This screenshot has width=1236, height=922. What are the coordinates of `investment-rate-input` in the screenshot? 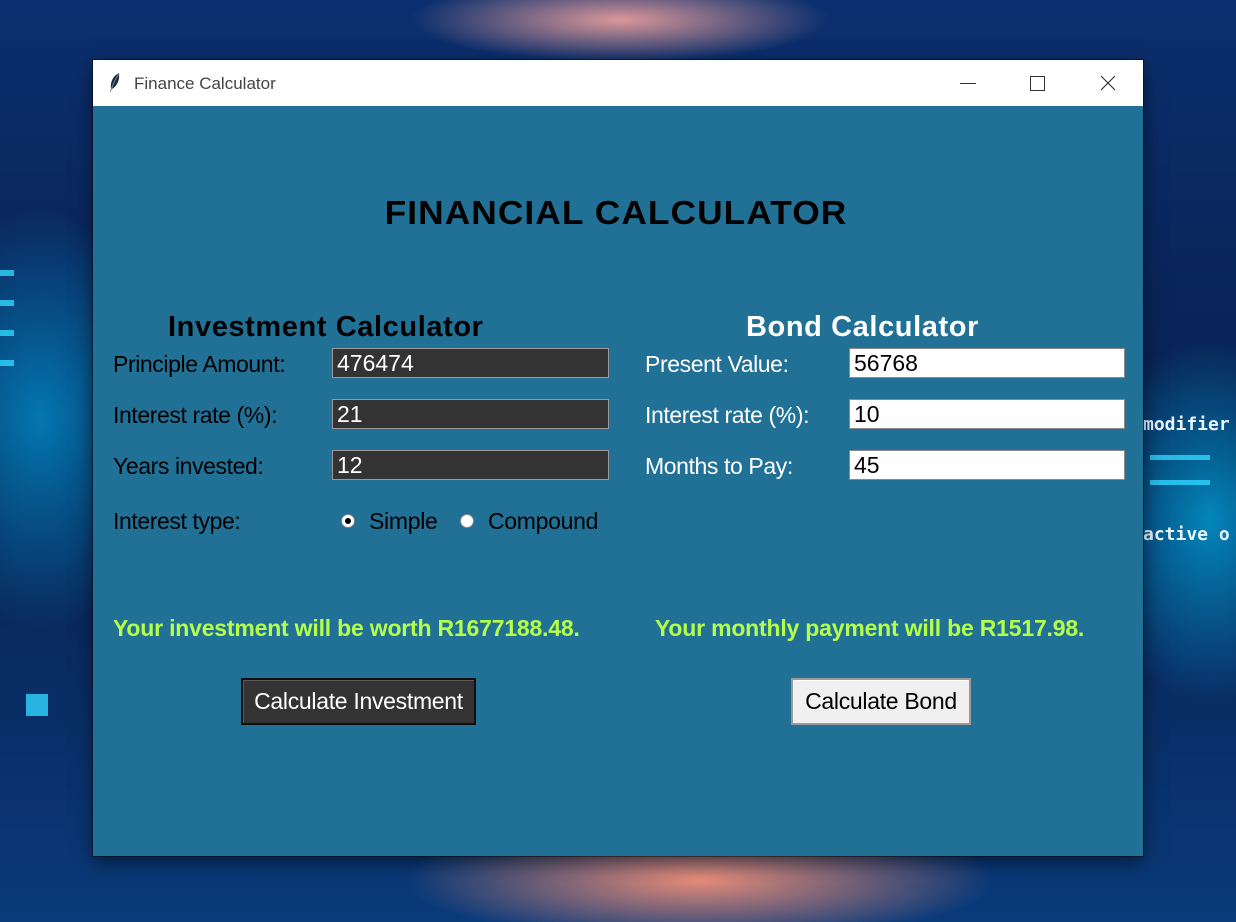 It's located at (470, 414).